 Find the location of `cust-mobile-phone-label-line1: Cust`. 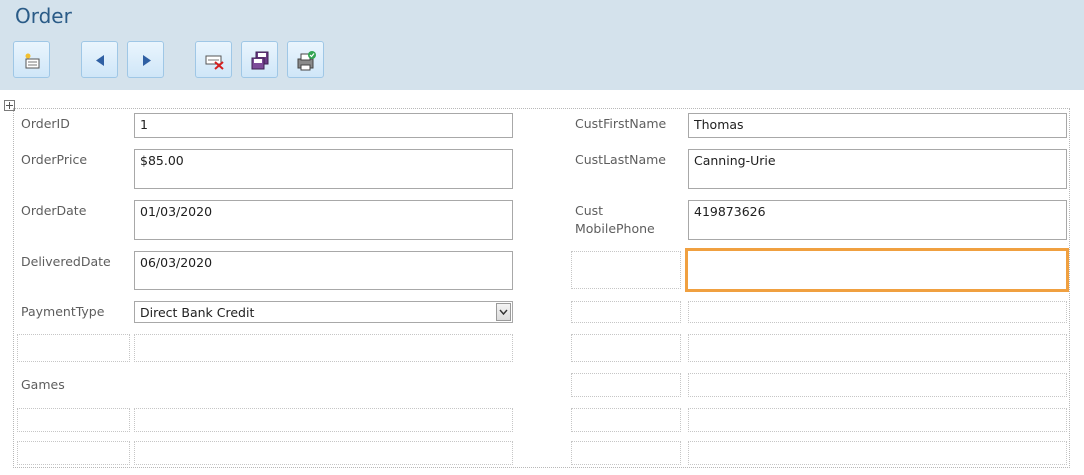

cust-mobile-phone-label-line1: Cust is located at coordinates (589, 210).